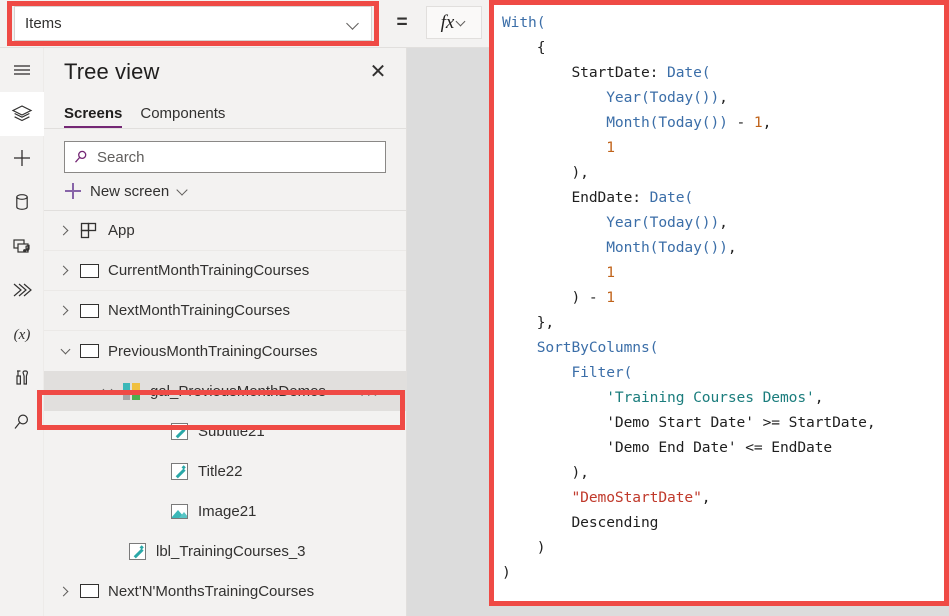 The width and height of the screenshot is (949, 616). I want to click on app-icon, so click(89, 231).